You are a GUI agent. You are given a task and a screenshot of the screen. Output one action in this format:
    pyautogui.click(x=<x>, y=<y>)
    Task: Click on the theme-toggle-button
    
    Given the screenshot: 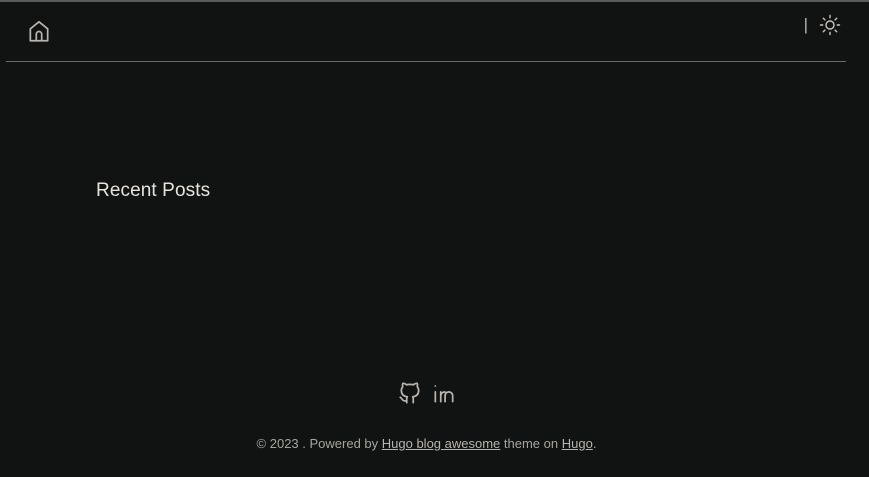 What is the action you would take?
    pyautogui.click(x=830, y=25)
    